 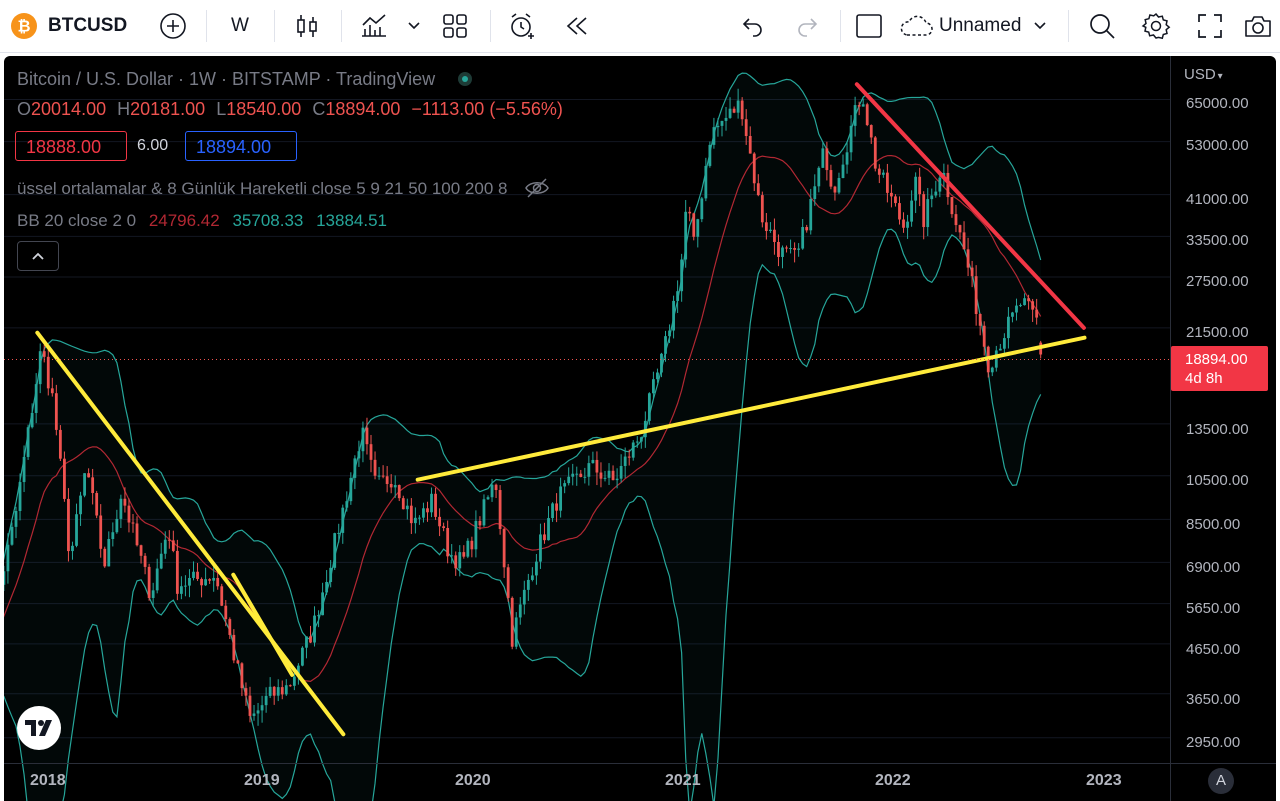 I want to click on redo-button, so click(x=807, y=26).